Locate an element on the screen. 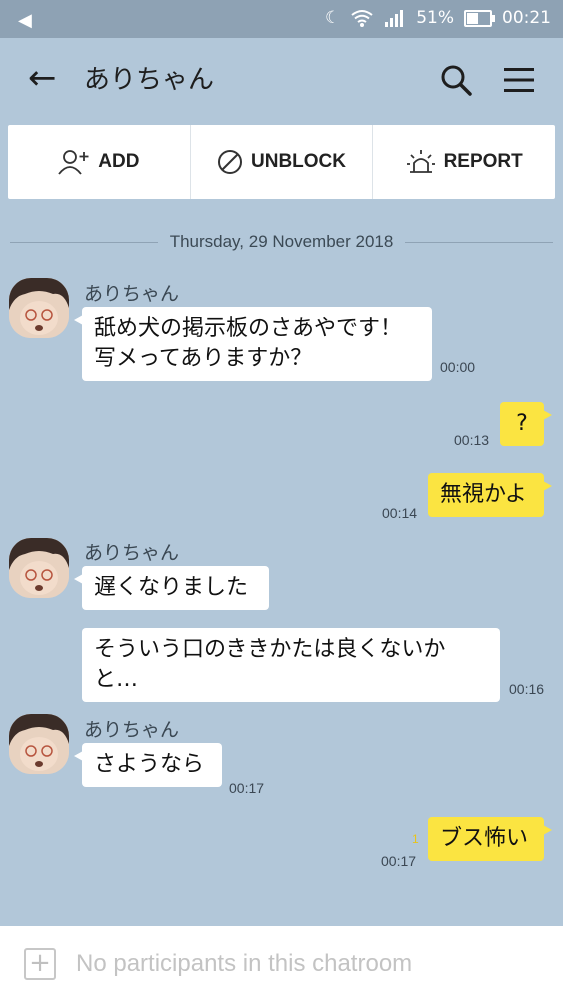 The image size is (563, 1000). block-icon is located at coordinates (230, 162).